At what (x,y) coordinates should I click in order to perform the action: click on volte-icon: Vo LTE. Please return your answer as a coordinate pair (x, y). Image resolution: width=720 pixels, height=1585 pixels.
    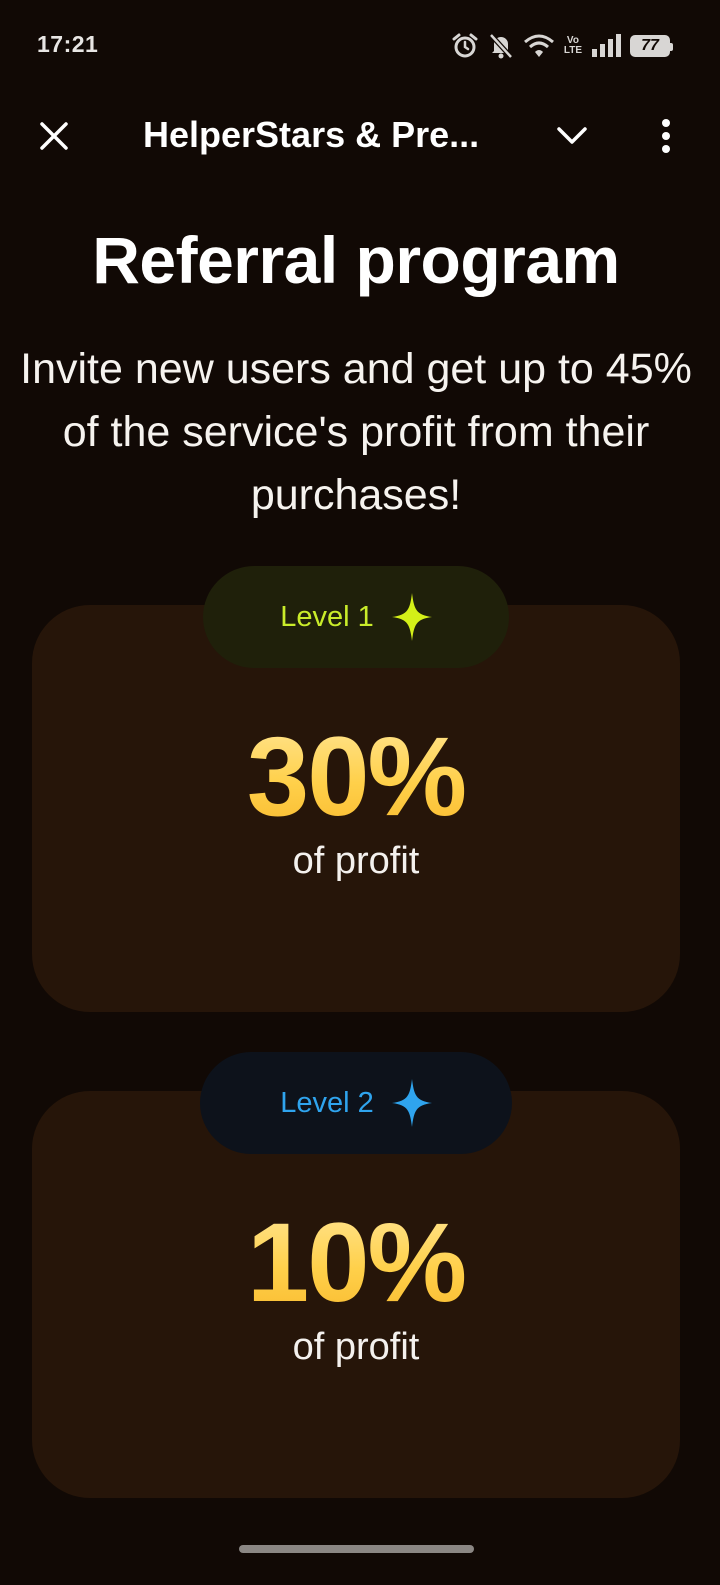
    Looking at the image, I should click on (573, 46).